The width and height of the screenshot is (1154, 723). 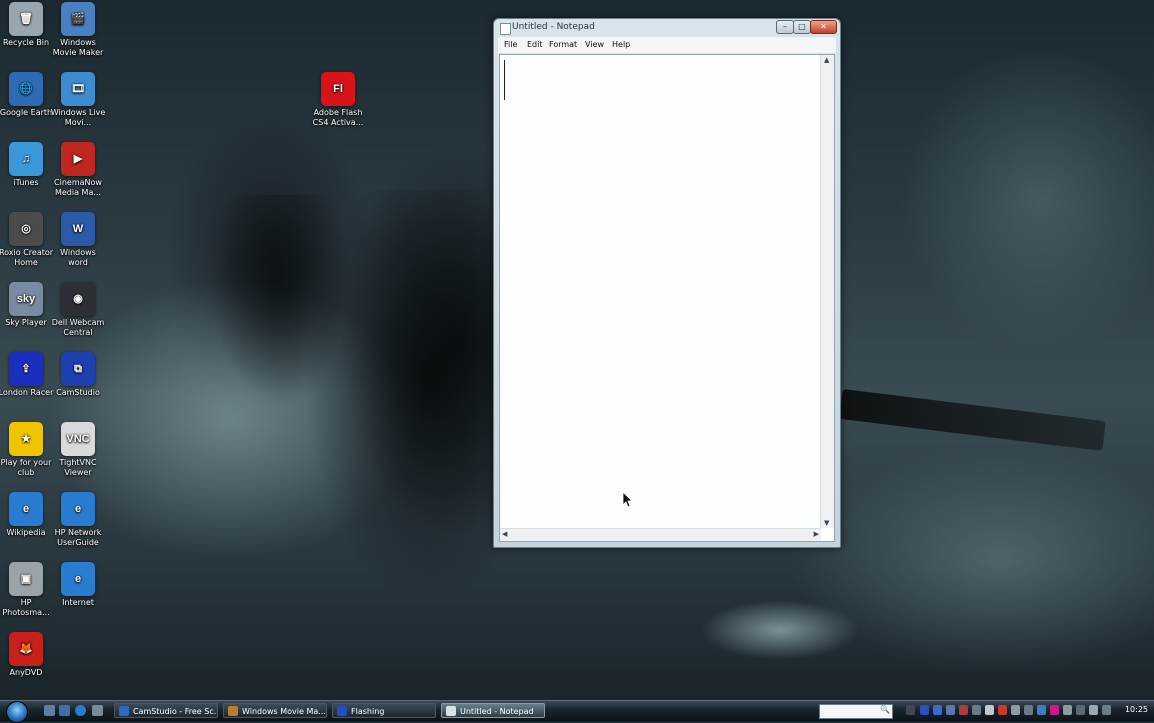 I want to click on scroll-up-icon: ▲, so click(x=826, y=60).